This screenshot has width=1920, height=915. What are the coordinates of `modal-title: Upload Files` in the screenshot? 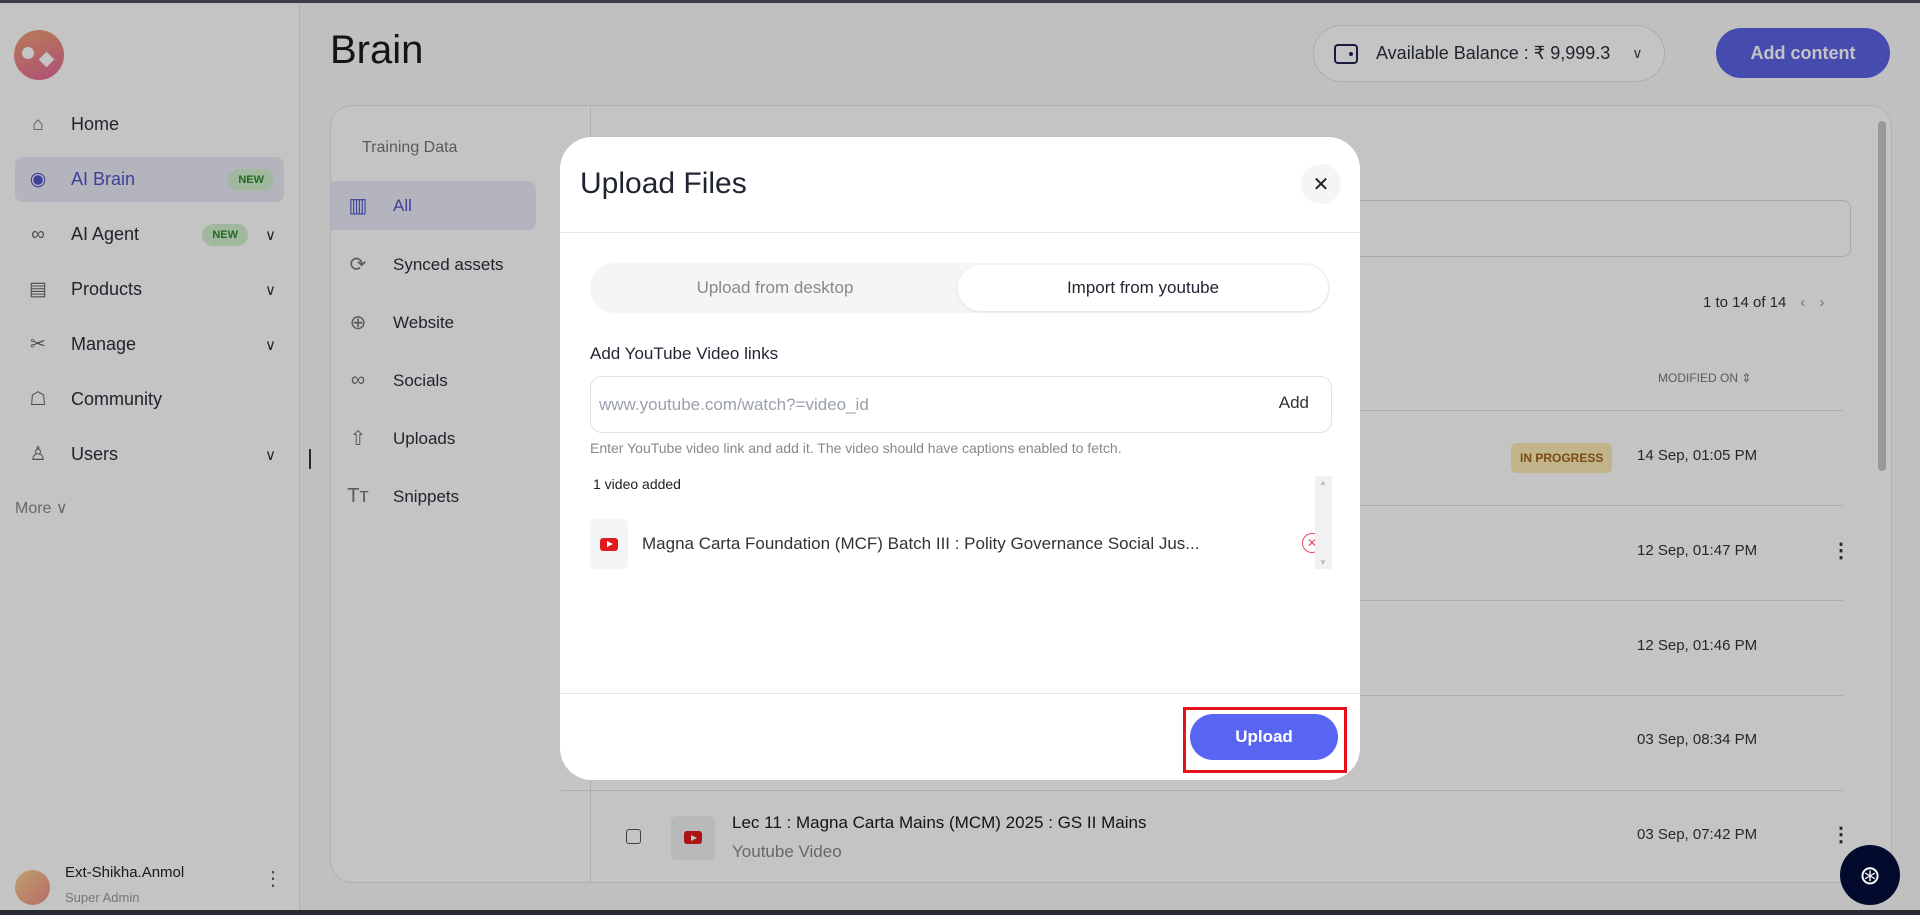 It's located at (663, 183).